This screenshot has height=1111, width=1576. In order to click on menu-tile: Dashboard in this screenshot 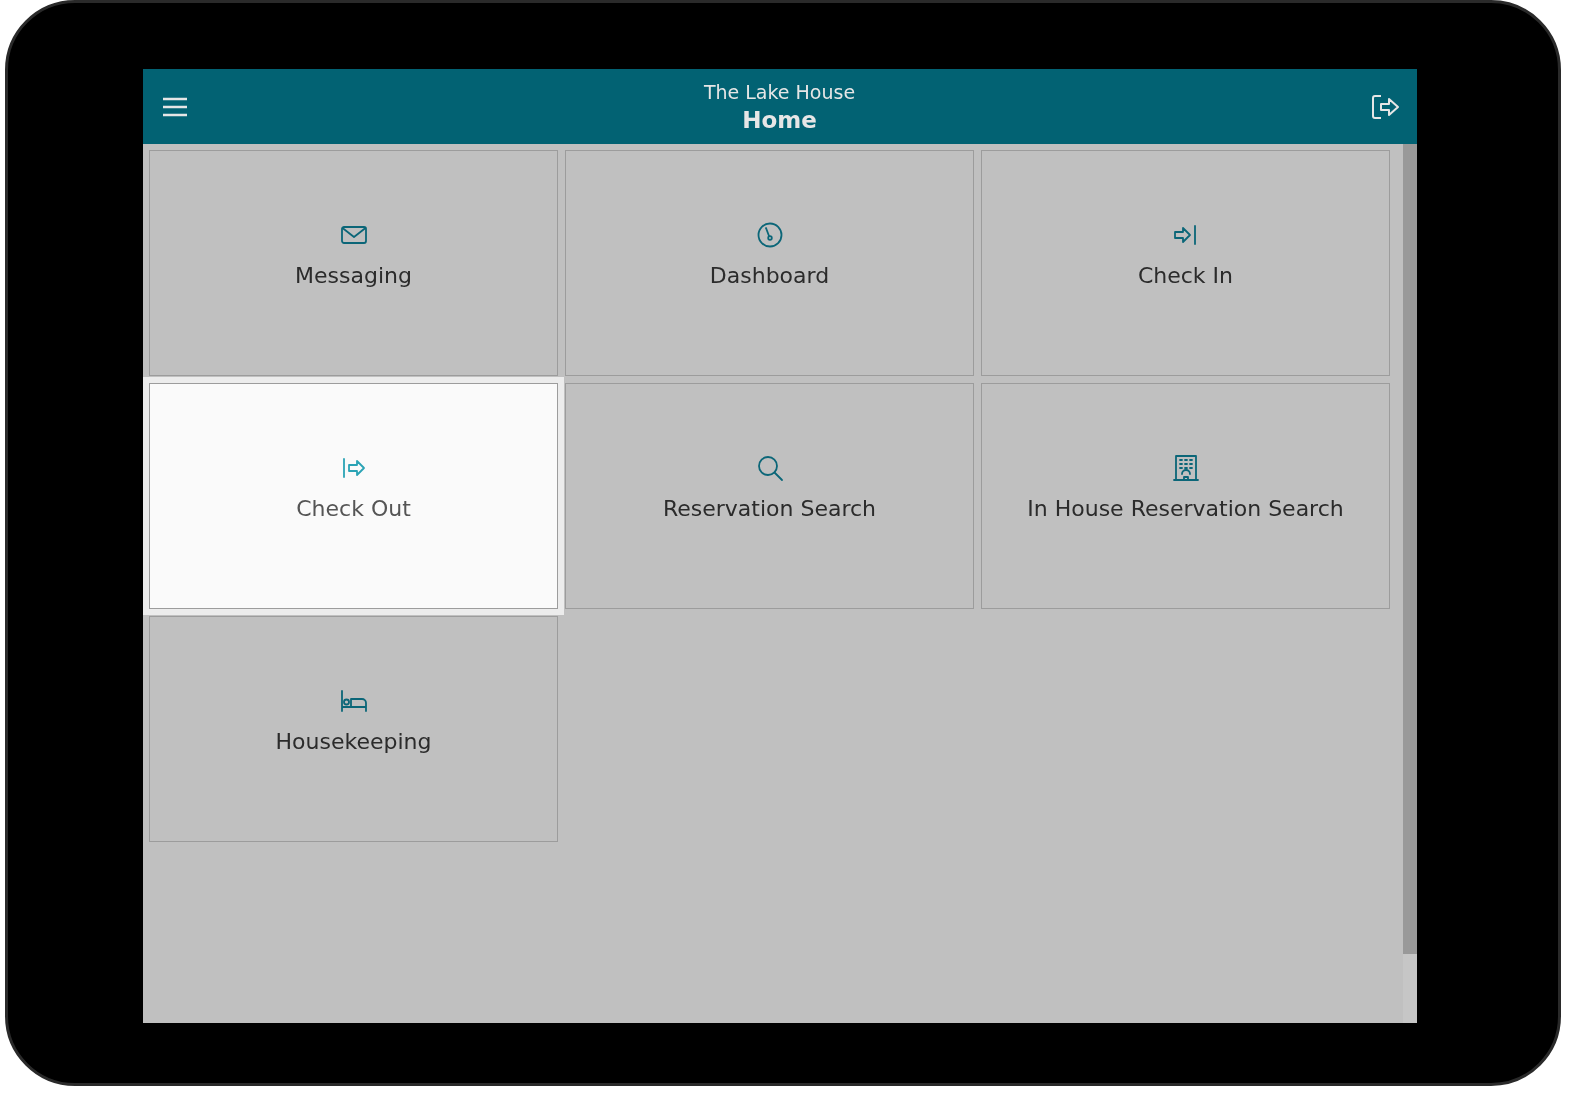, I will do `click(769, 263)`.